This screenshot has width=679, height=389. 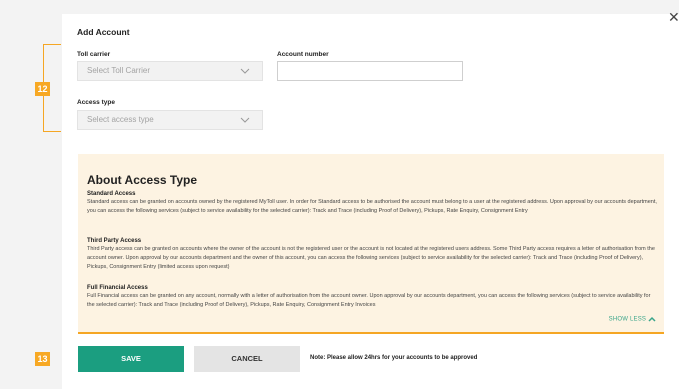 I want to click on account-number-input, so click(x=370, y=71).